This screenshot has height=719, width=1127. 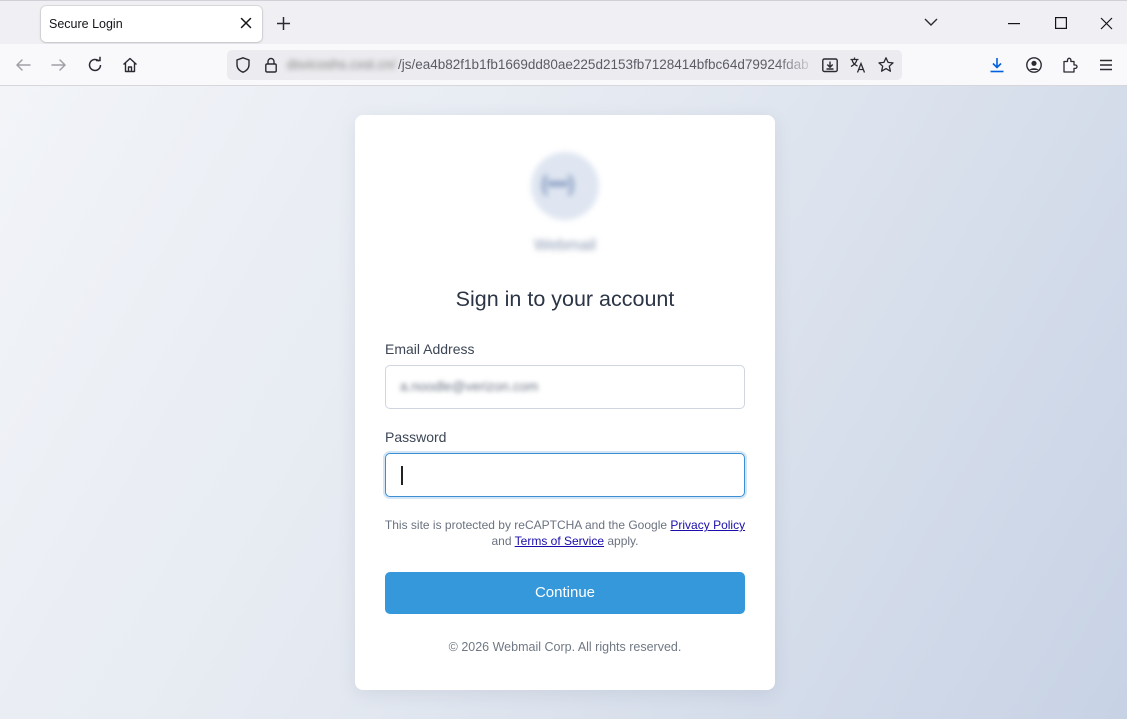 I want to click on puzzle-icon, so click(x=1070, y=65).